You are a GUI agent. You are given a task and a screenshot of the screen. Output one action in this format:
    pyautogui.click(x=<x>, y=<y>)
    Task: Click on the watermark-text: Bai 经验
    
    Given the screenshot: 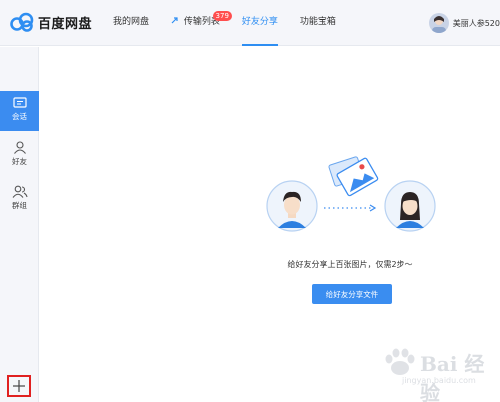 What is the action you would take?
    pyautogui.click(x=452, y=377)
    